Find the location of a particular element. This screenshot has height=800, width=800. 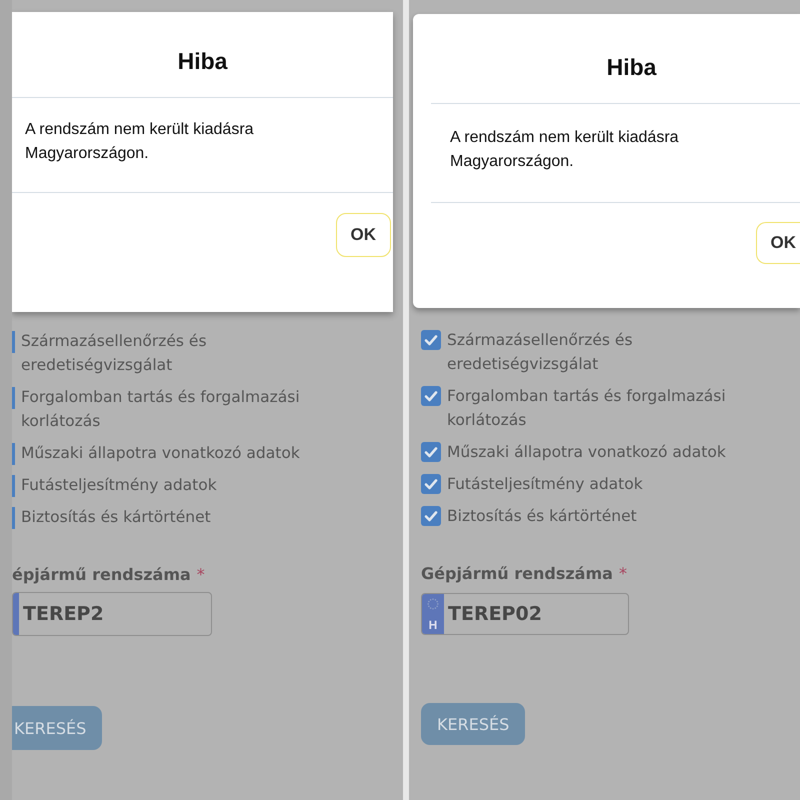

field-label: épjármű rendszáma is located at coordinates (101, 574).